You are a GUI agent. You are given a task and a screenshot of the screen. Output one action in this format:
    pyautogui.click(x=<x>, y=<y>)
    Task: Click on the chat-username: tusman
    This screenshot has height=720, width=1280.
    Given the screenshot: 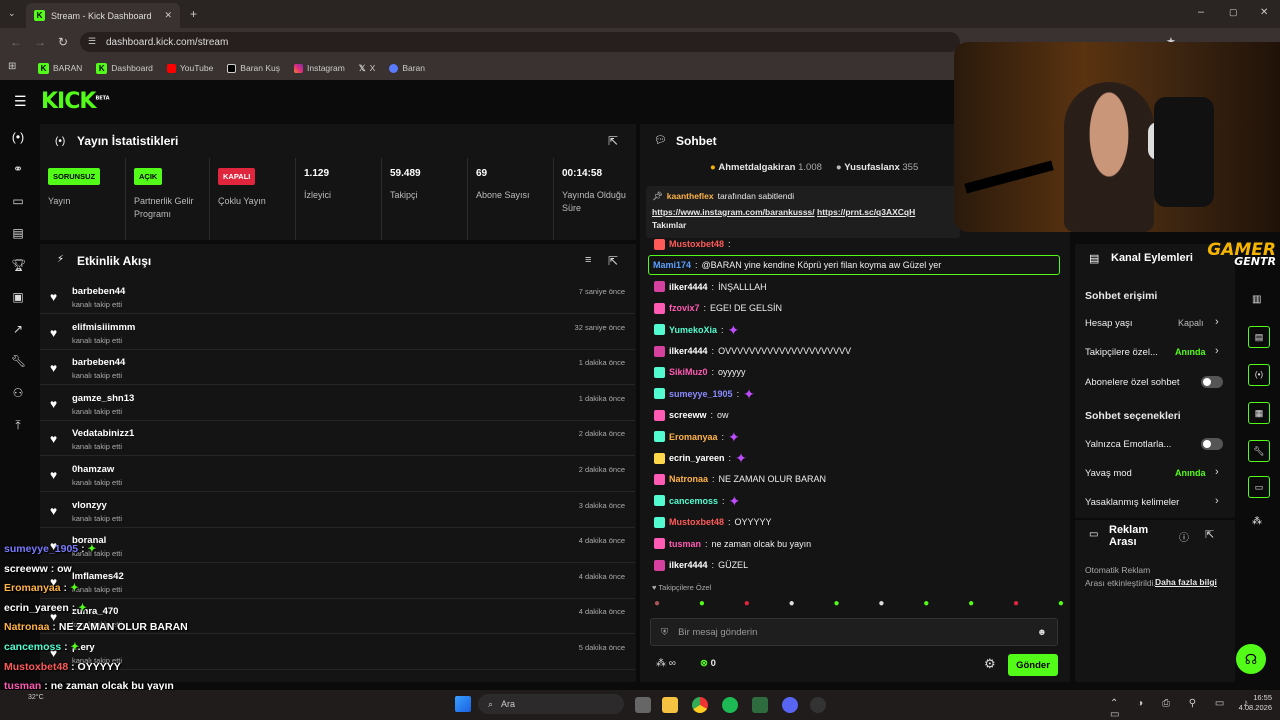 What is the action you would take?
    pyautogui.click(x=685, y=544)
    